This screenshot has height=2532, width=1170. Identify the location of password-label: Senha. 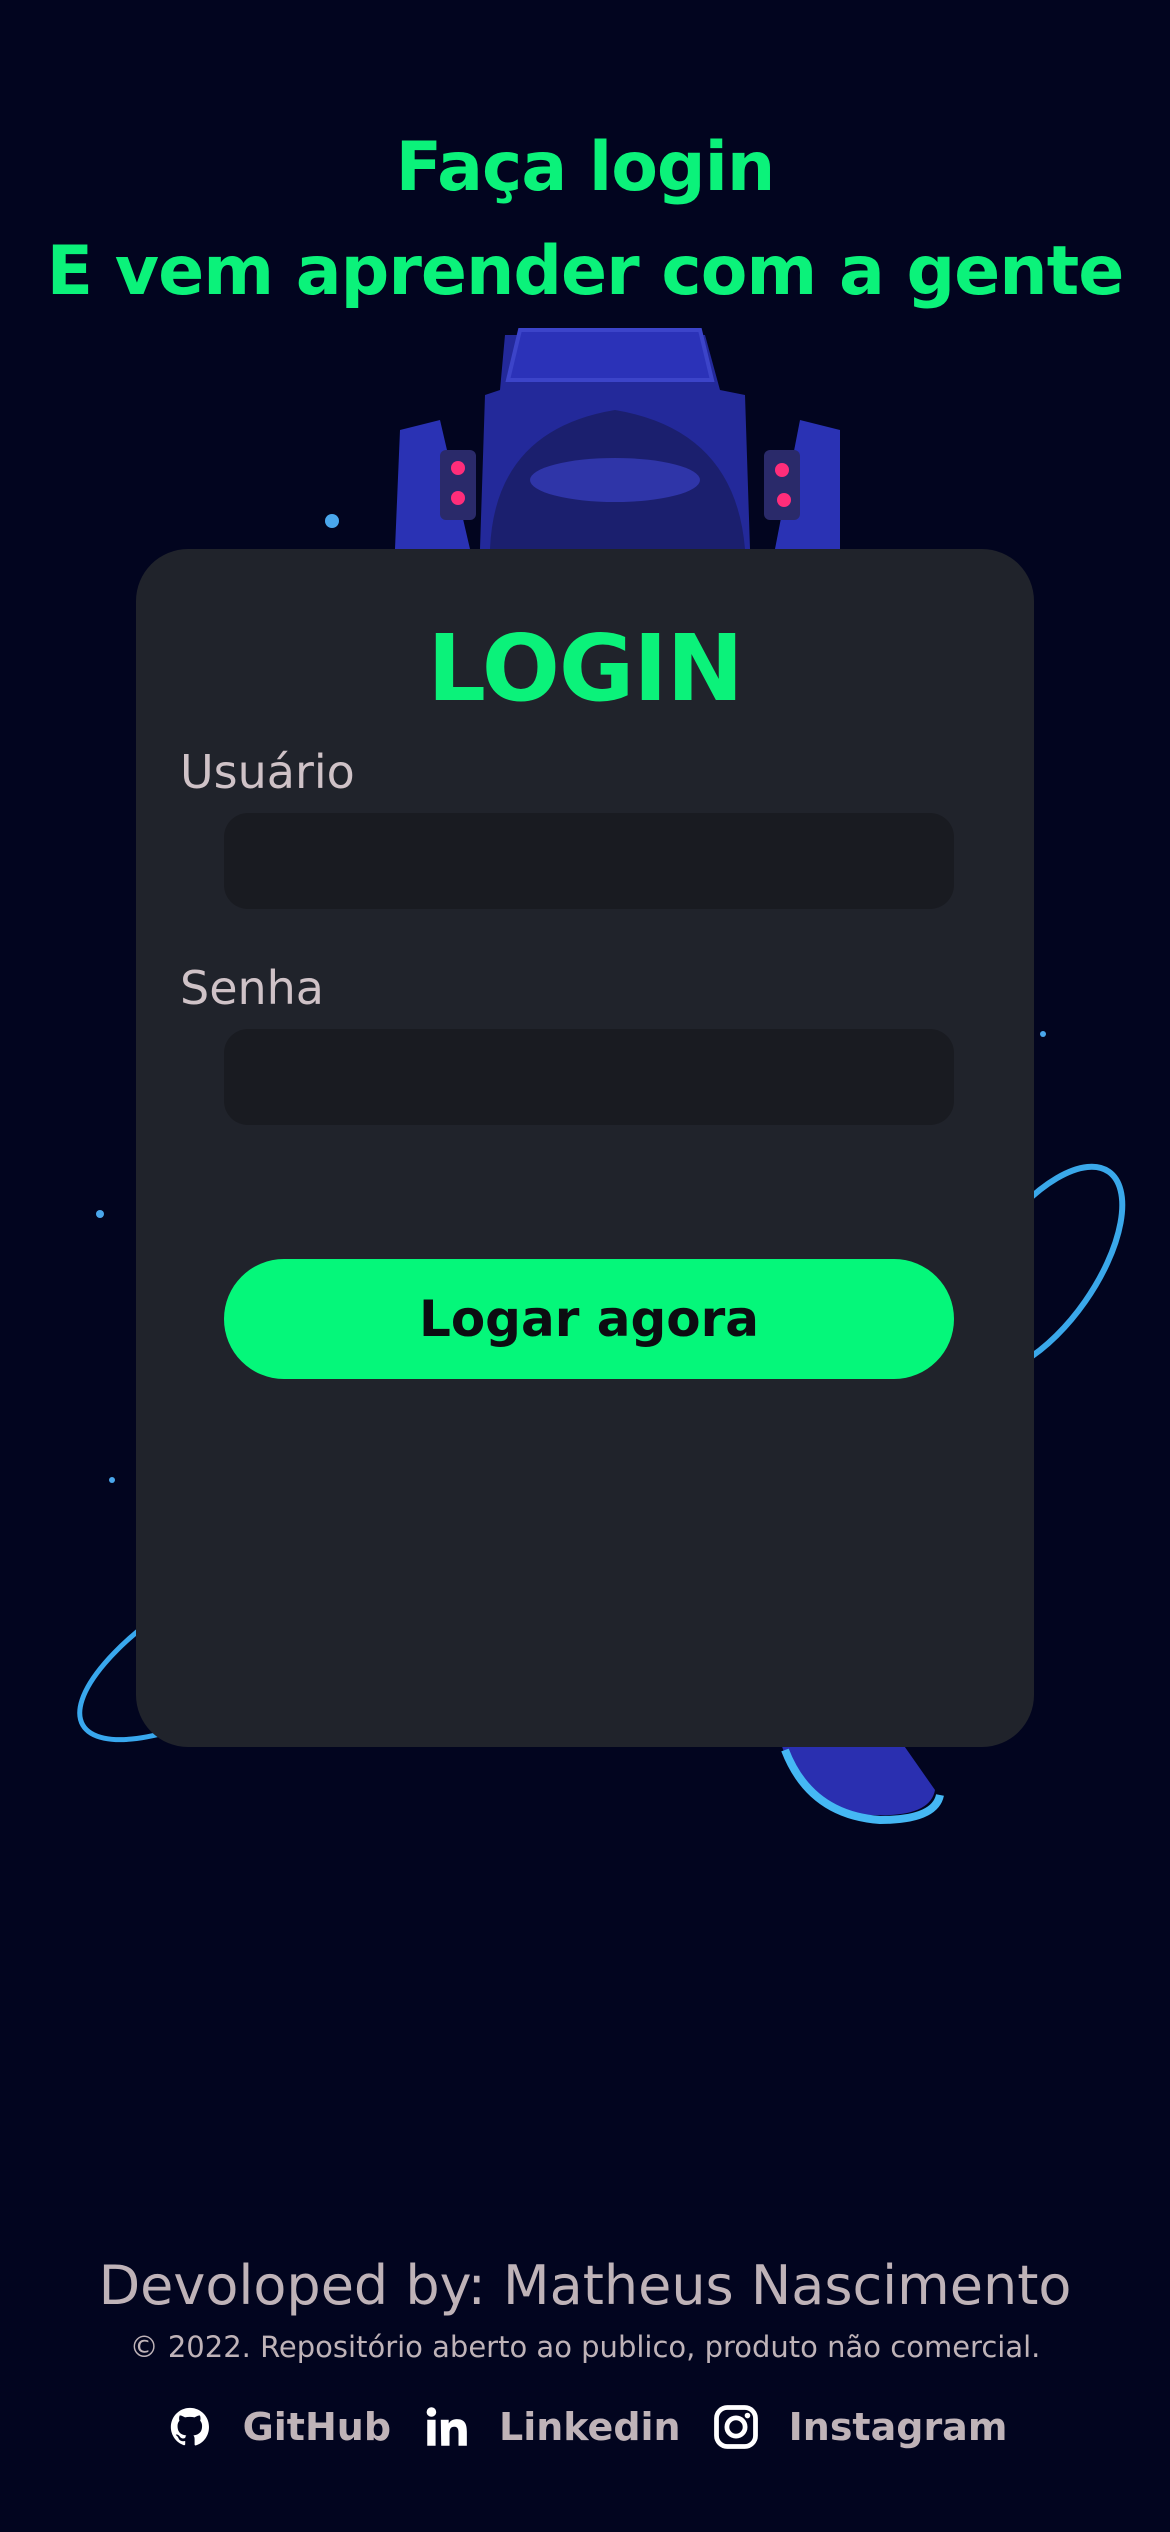
(252, 988).